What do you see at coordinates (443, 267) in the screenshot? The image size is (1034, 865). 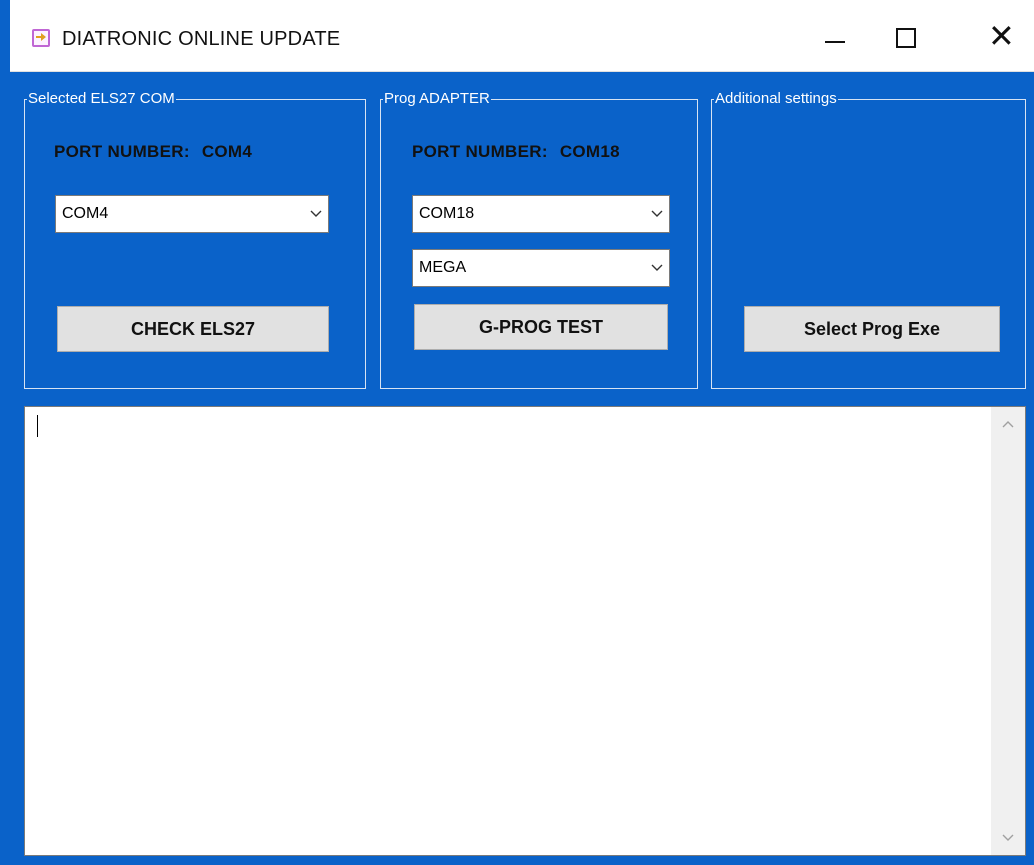 I see `prog-adapter-type-select-value: MEGA` at bounding box center [443, 267].